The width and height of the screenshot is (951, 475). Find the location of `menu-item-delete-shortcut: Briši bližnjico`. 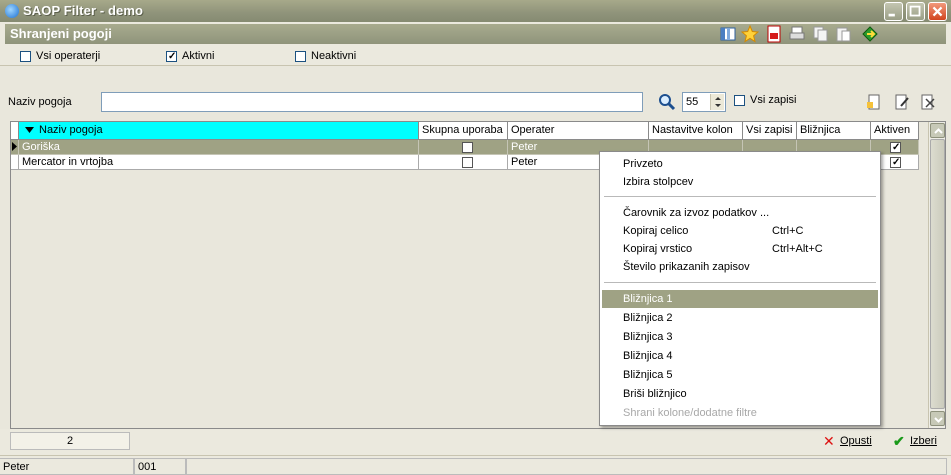

menu-item-delete-shortcut: Briši bližnjico is located at coordinates (740, 394).